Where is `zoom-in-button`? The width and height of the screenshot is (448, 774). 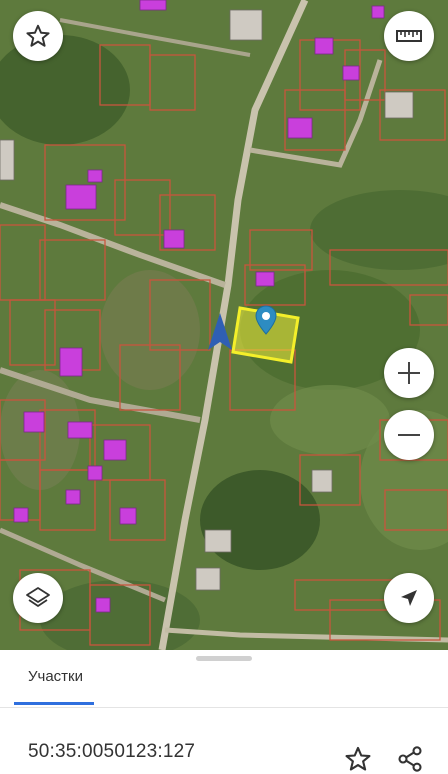
zoom-in-button is located at coordinates (409, 373).